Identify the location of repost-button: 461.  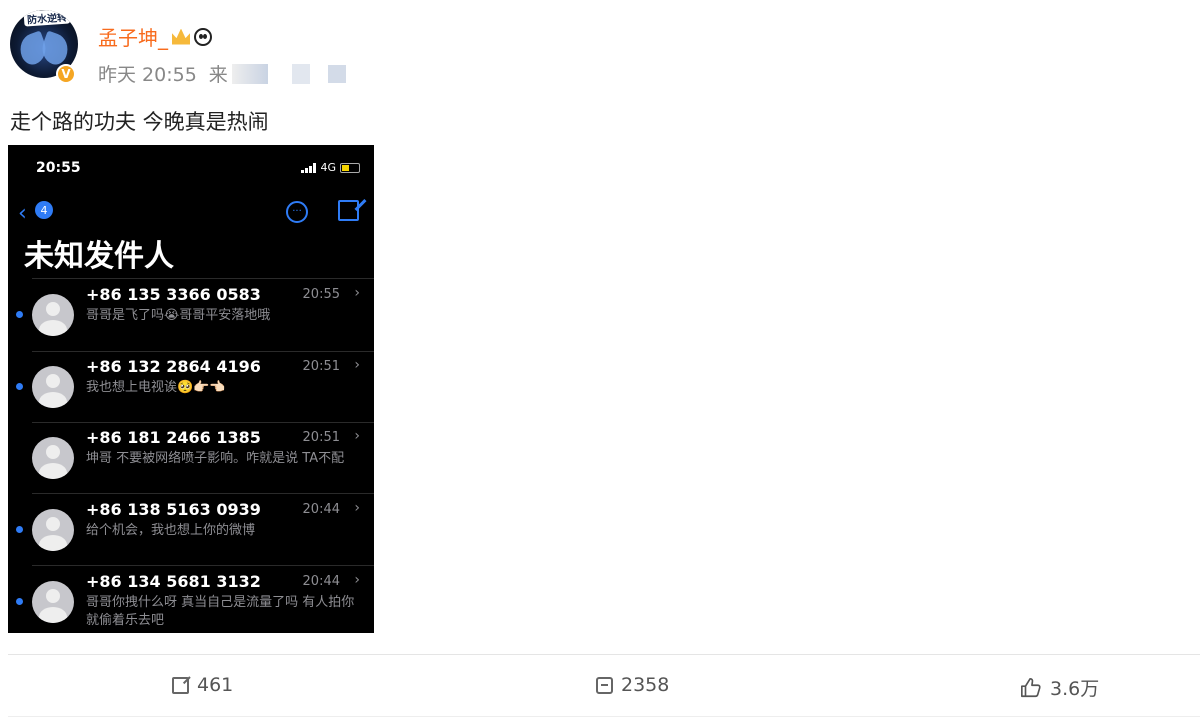
(202, 685).